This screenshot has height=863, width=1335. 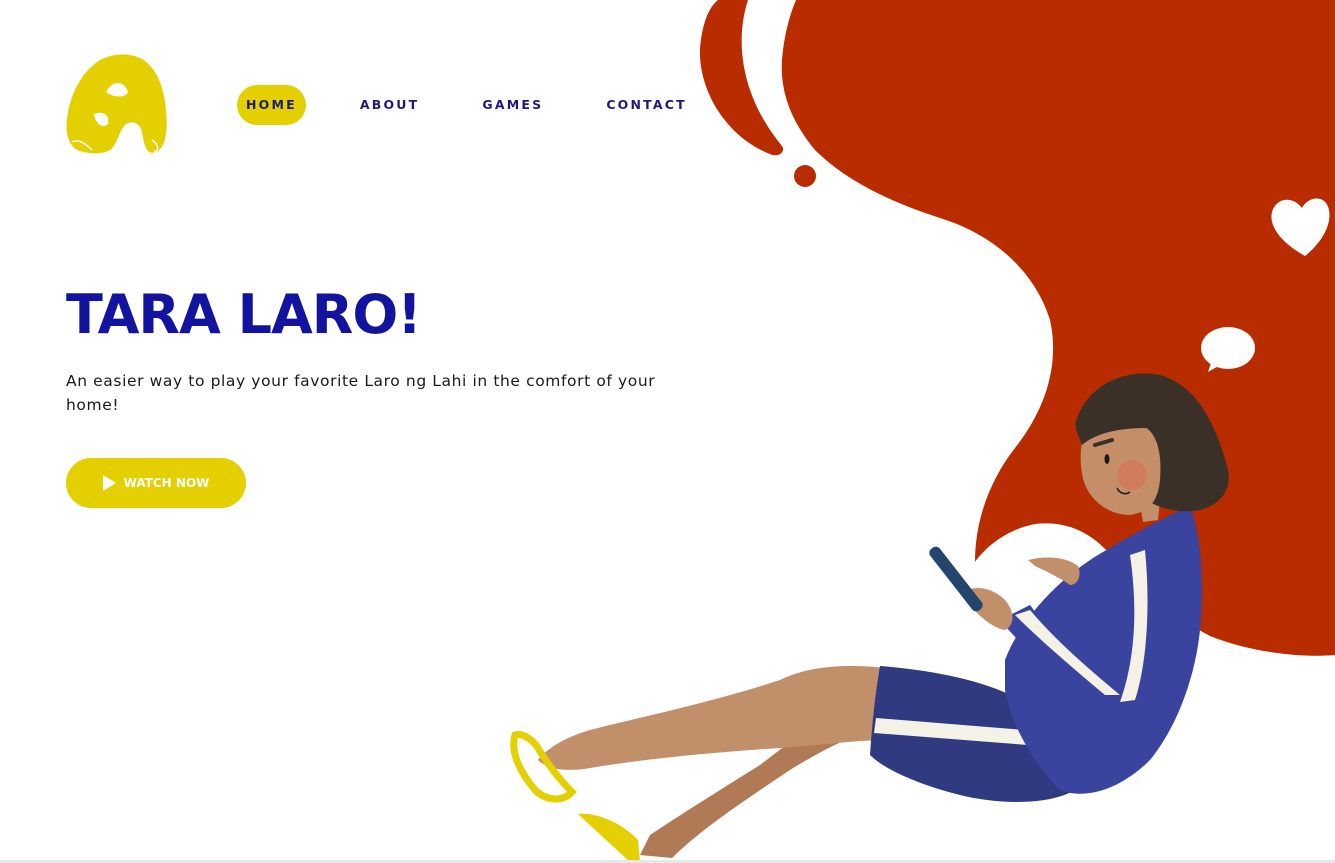 I want to click on nav-contact: CONTACT, so click(x=646, y=105).